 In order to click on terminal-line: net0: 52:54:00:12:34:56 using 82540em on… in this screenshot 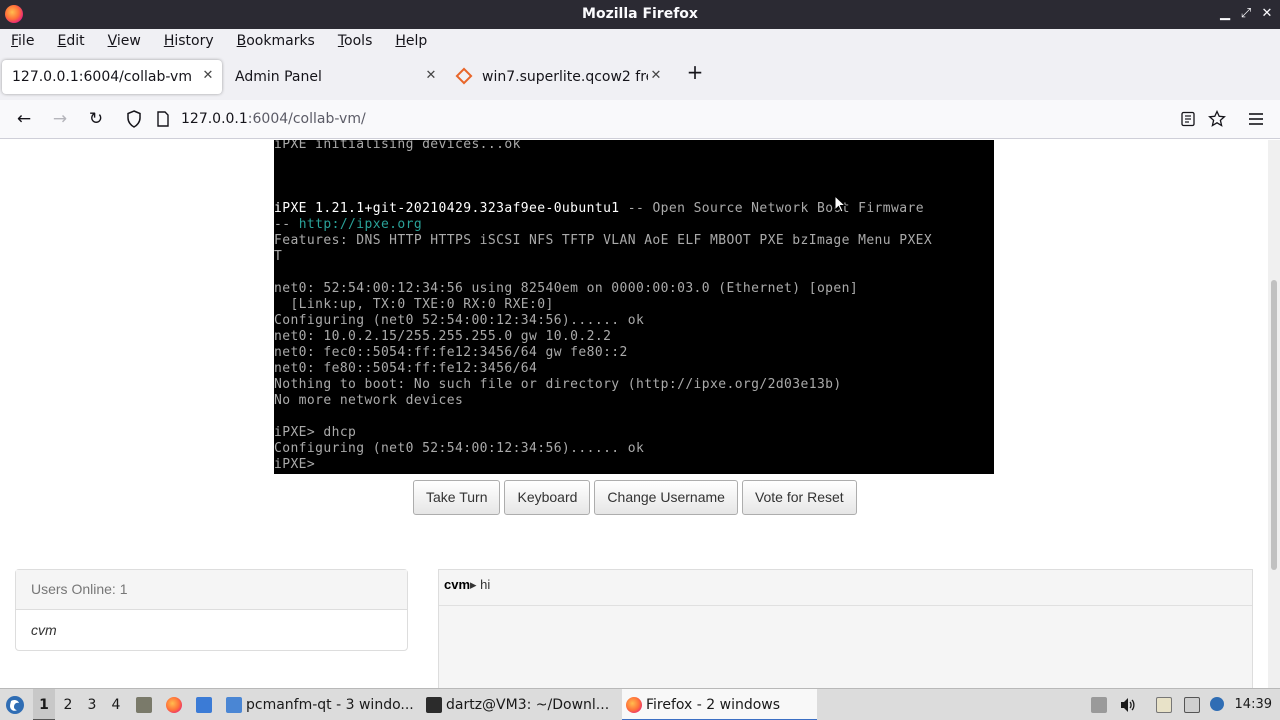, I will do `click(566, 288)`.